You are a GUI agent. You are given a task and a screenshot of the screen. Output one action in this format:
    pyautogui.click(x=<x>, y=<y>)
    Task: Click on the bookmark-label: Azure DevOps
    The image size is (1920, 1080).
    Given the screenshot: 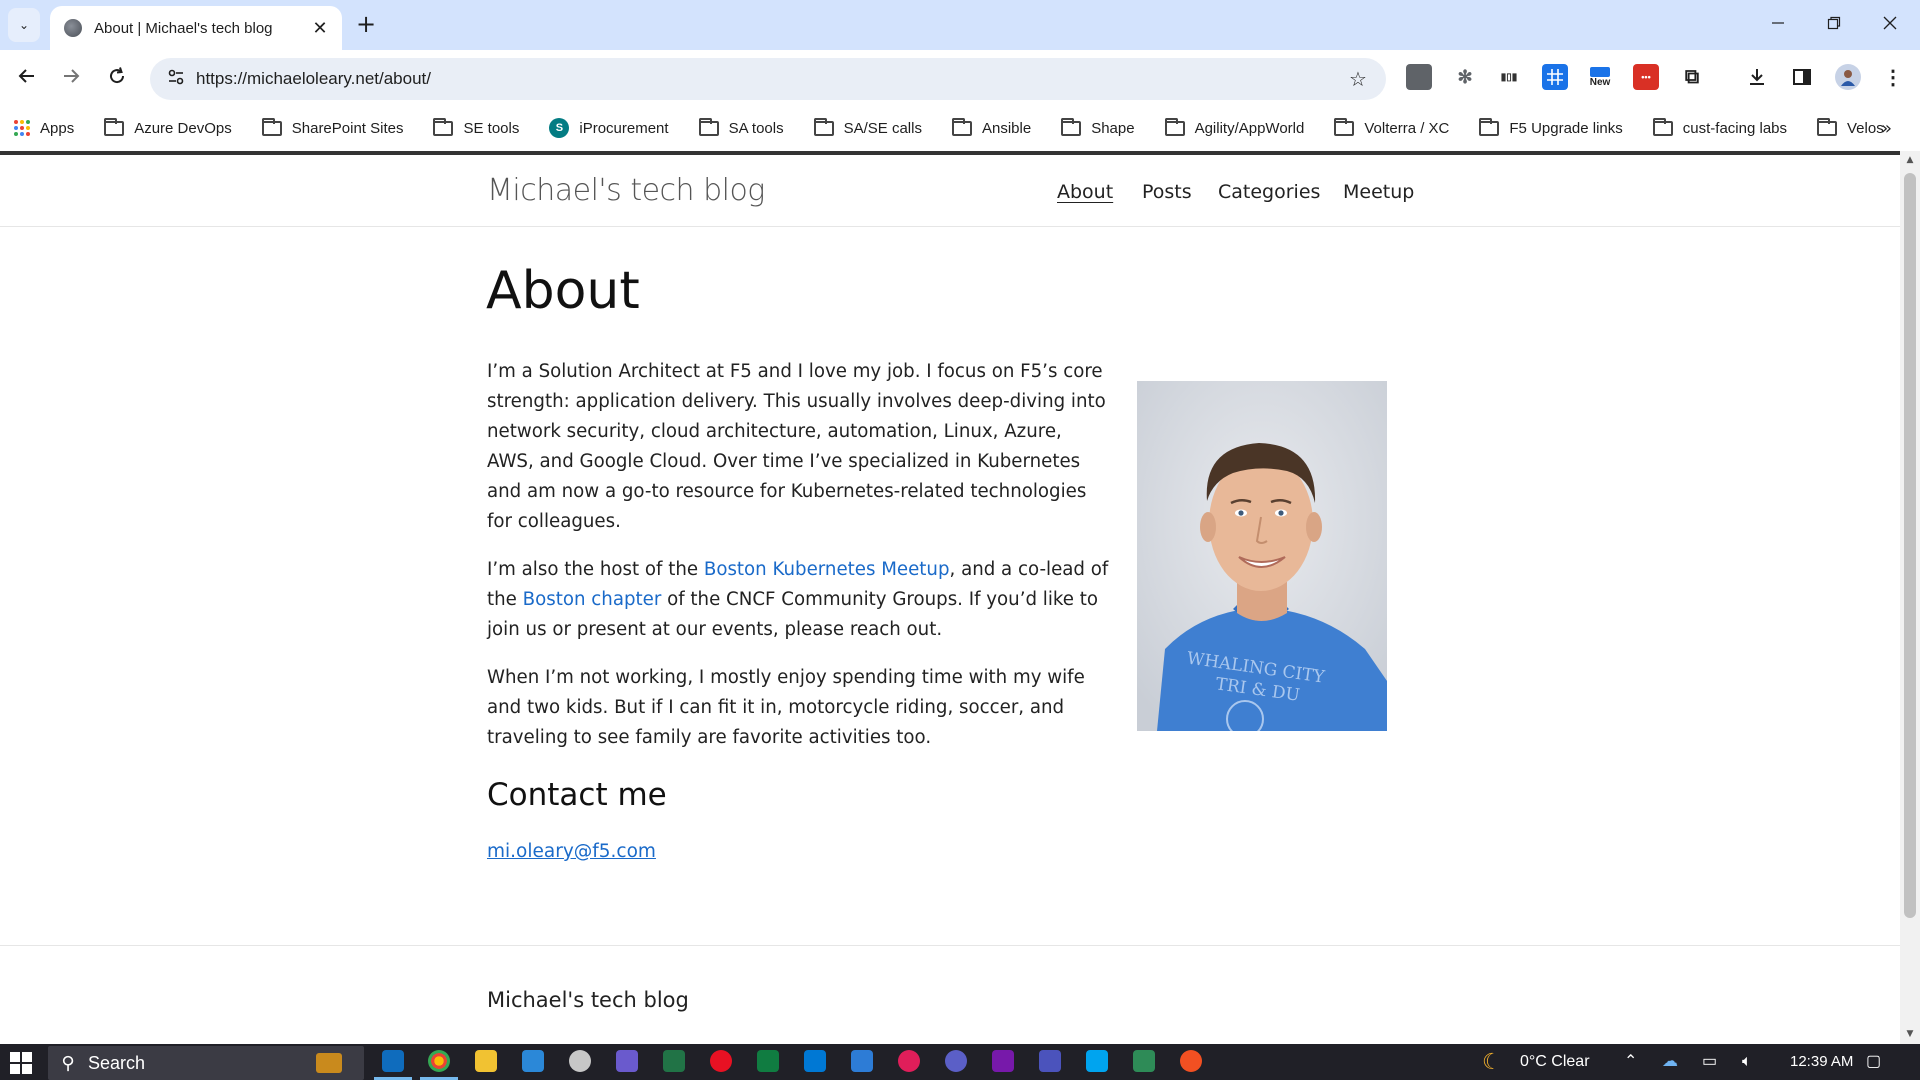 What is the action you would take?
    pyautogui.click(x=183, y=128)
    